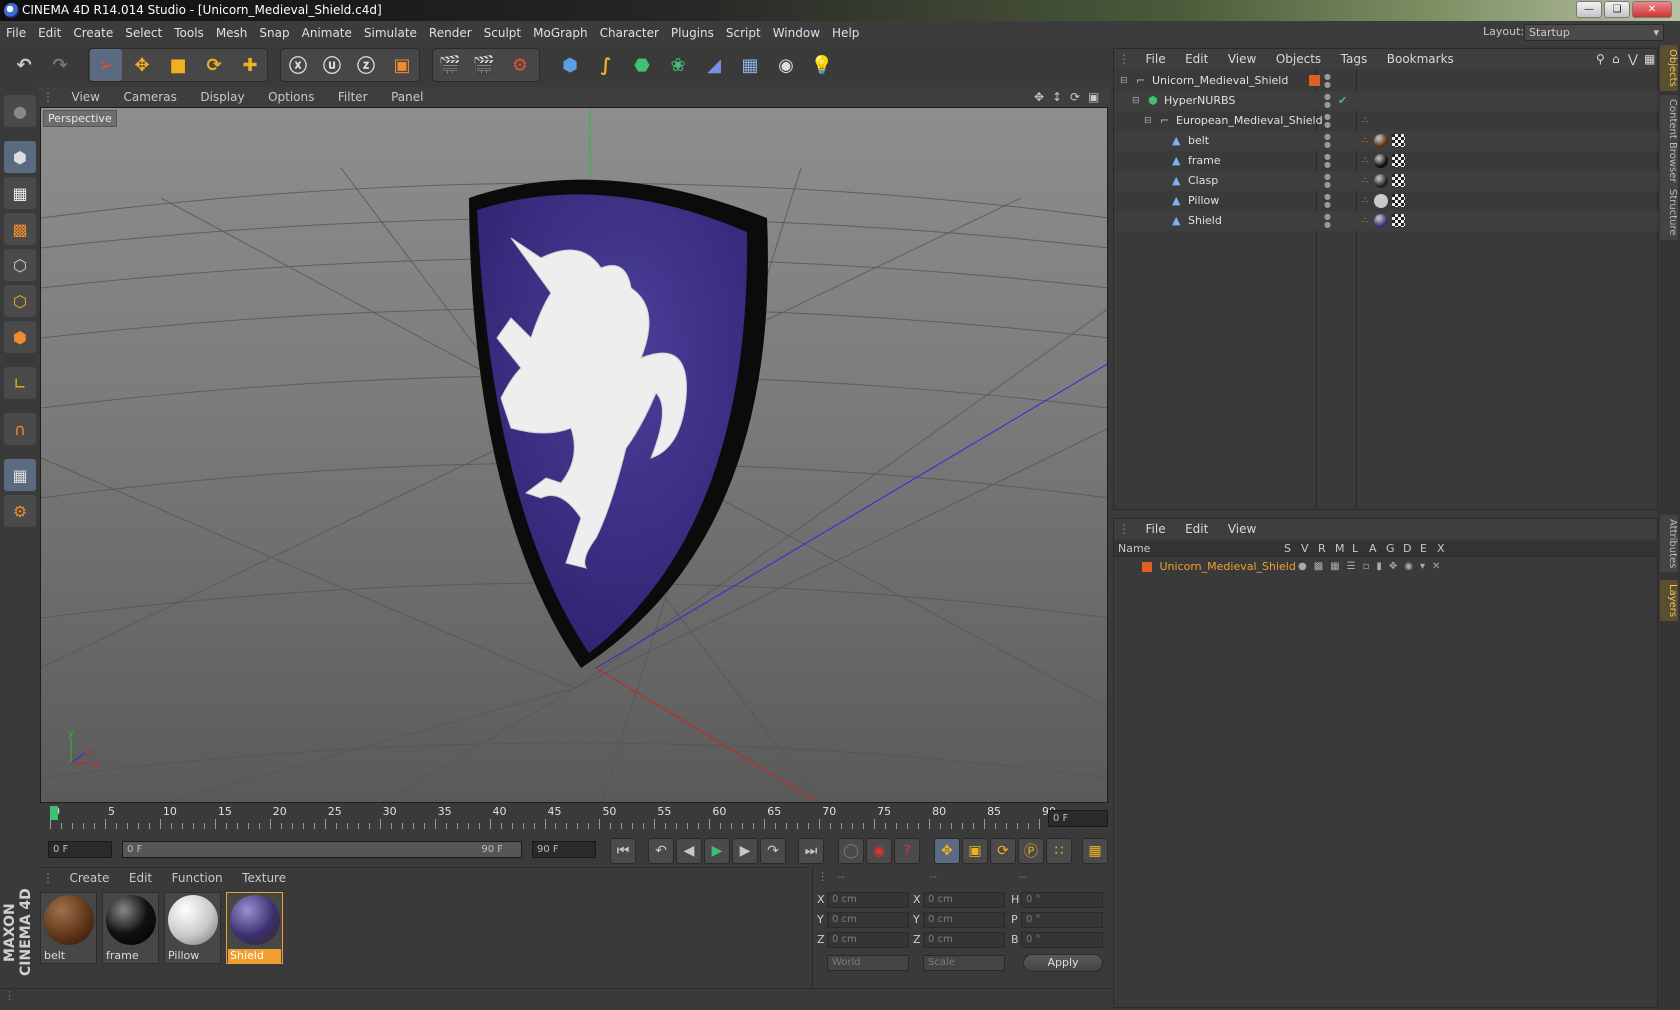 Image resolution: width=1680 pixels, height=1010 pixels. What do you see at coordinates (1031, 851) in the screenshot?
I see `key-parameter-icon: Ⓟ` at bounding box center [1031, 851].